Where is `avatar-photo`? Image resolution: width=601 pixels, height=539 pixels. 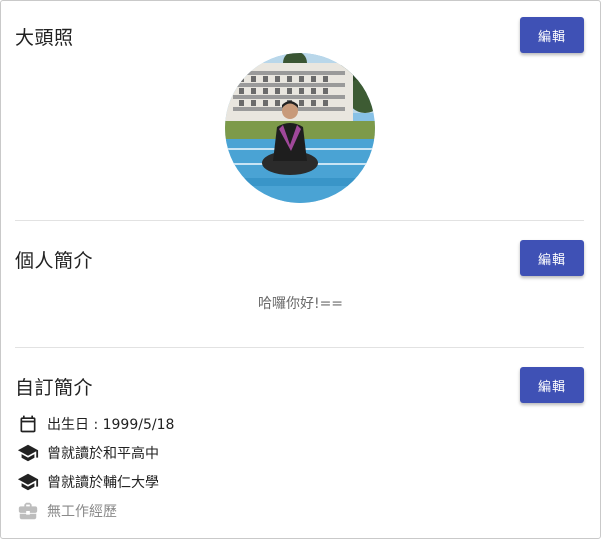
avatar-photo is located at coordinates (300, 128).